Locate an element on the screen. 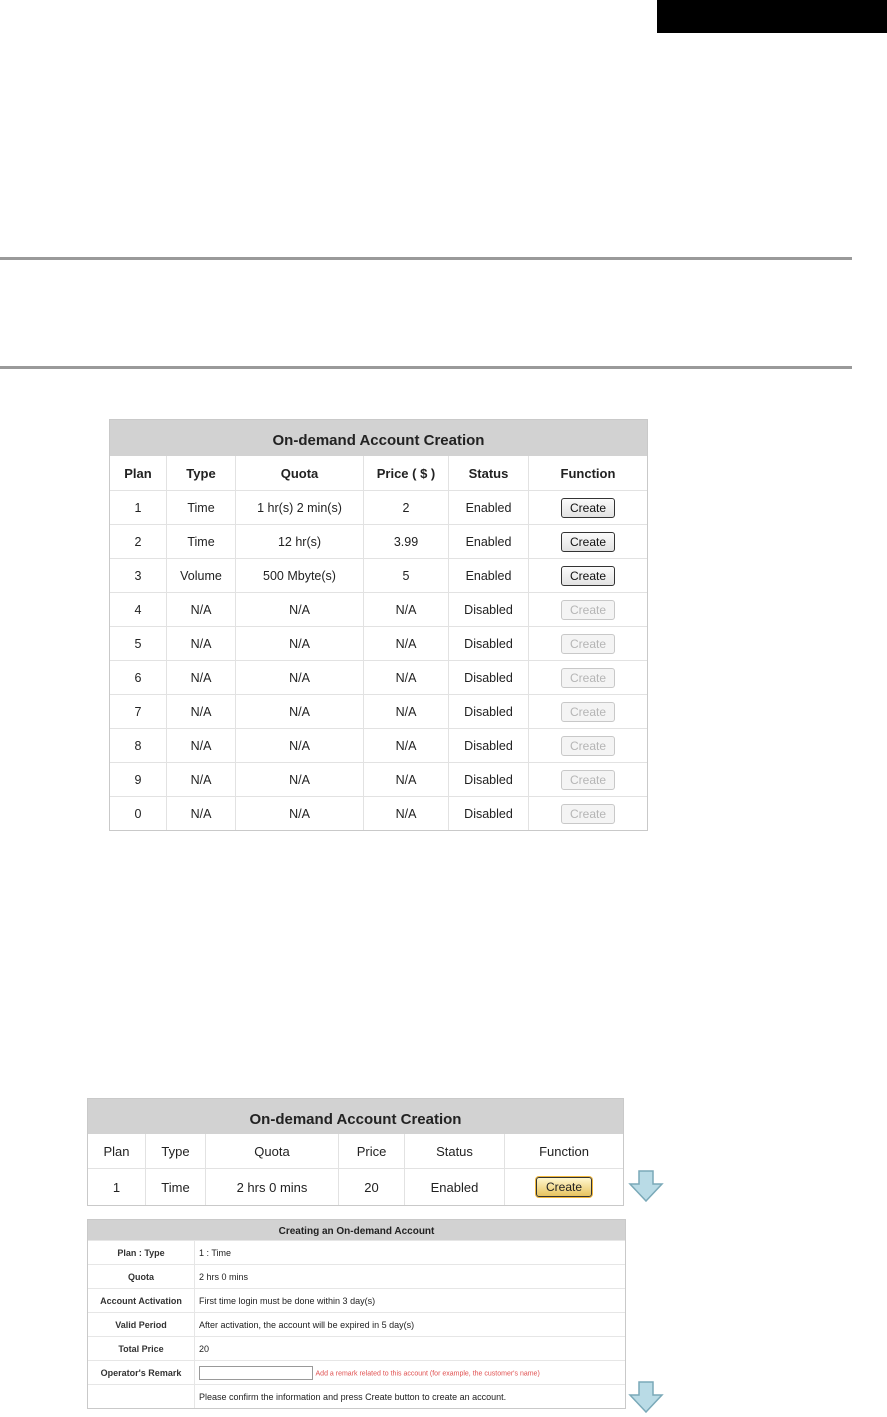 Image resolution: width=887 pixels, height=1417 pixels. table-row: 0 N/A N/A N/A Disabled Create is located at coordinates (378, 813).